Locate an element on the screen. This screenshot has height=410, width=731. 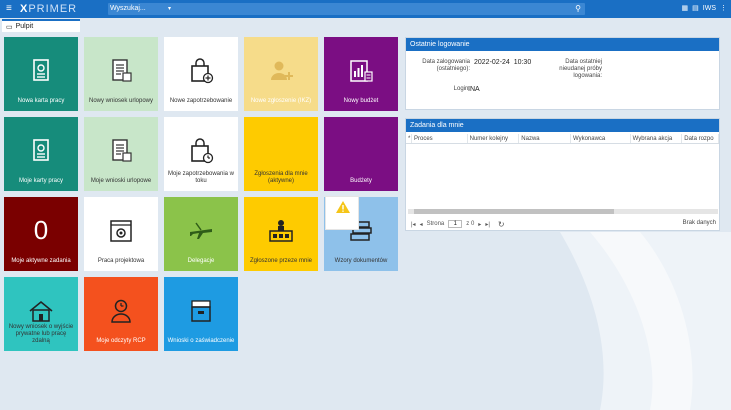
tile-12: Delegacje is located at coordinates (201, 234).